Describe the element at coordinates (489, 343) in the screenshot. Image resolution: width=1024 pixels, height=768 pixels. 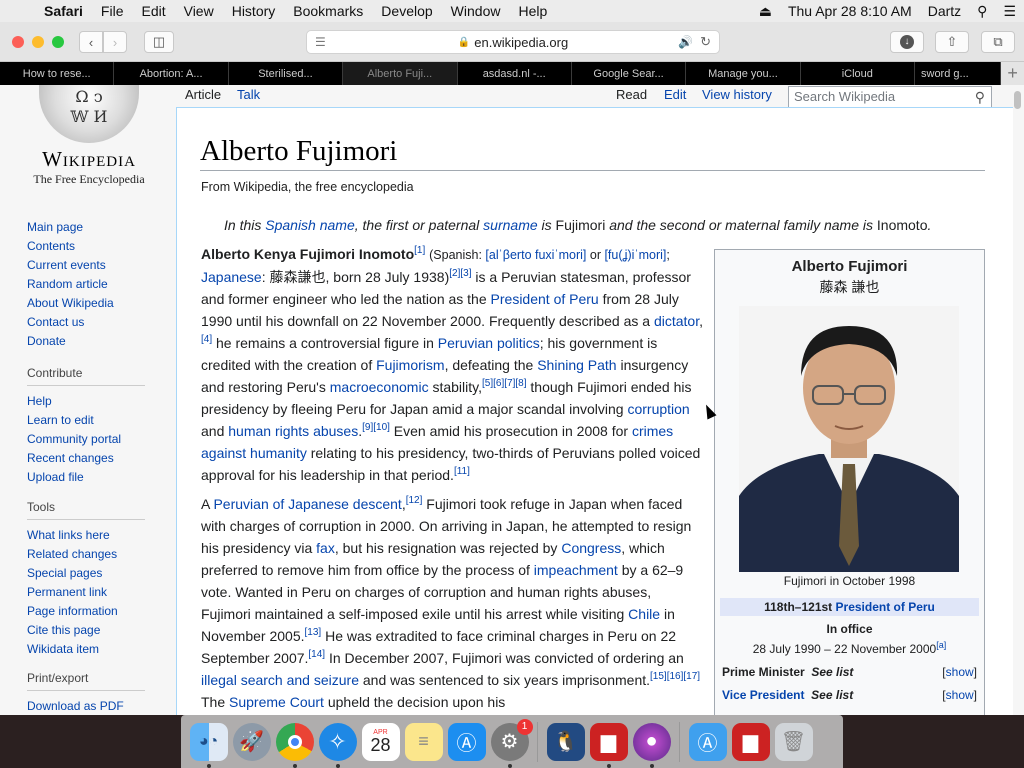
I see `link: Peruvian politics` at that location.